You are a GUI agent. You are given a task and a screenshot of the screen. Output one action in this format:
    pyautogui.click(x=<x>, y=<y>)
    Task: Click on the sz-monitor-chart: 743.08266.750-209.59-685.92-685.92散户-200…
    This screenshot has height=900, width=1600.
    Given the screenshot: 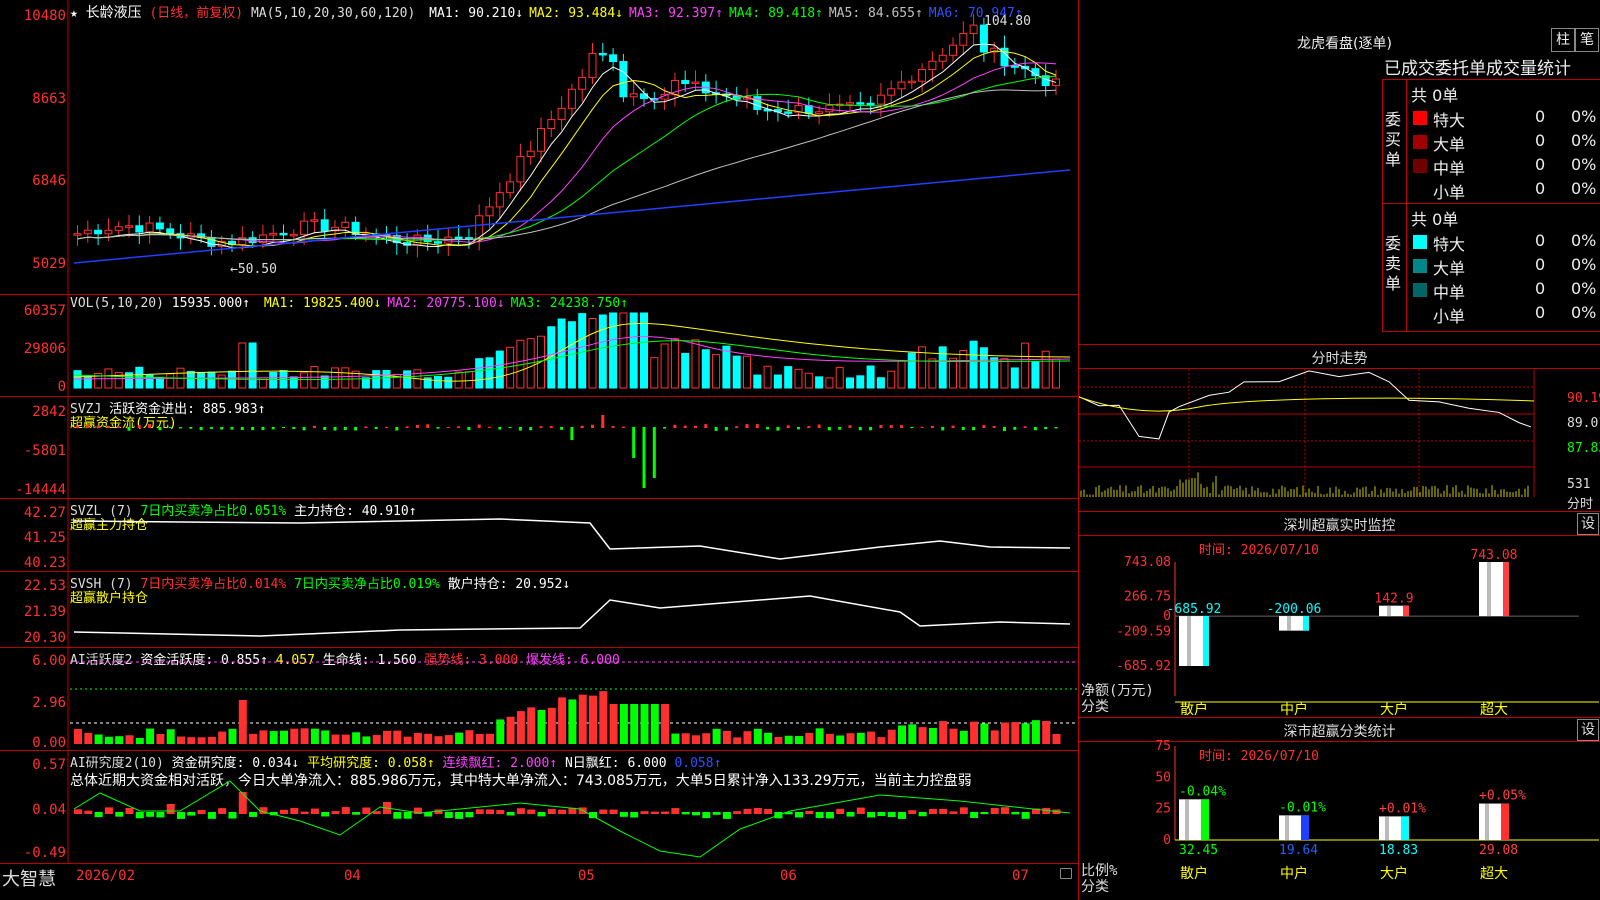 What is the action you would take?
    pyautogui.click(x=1357, y=632)
    